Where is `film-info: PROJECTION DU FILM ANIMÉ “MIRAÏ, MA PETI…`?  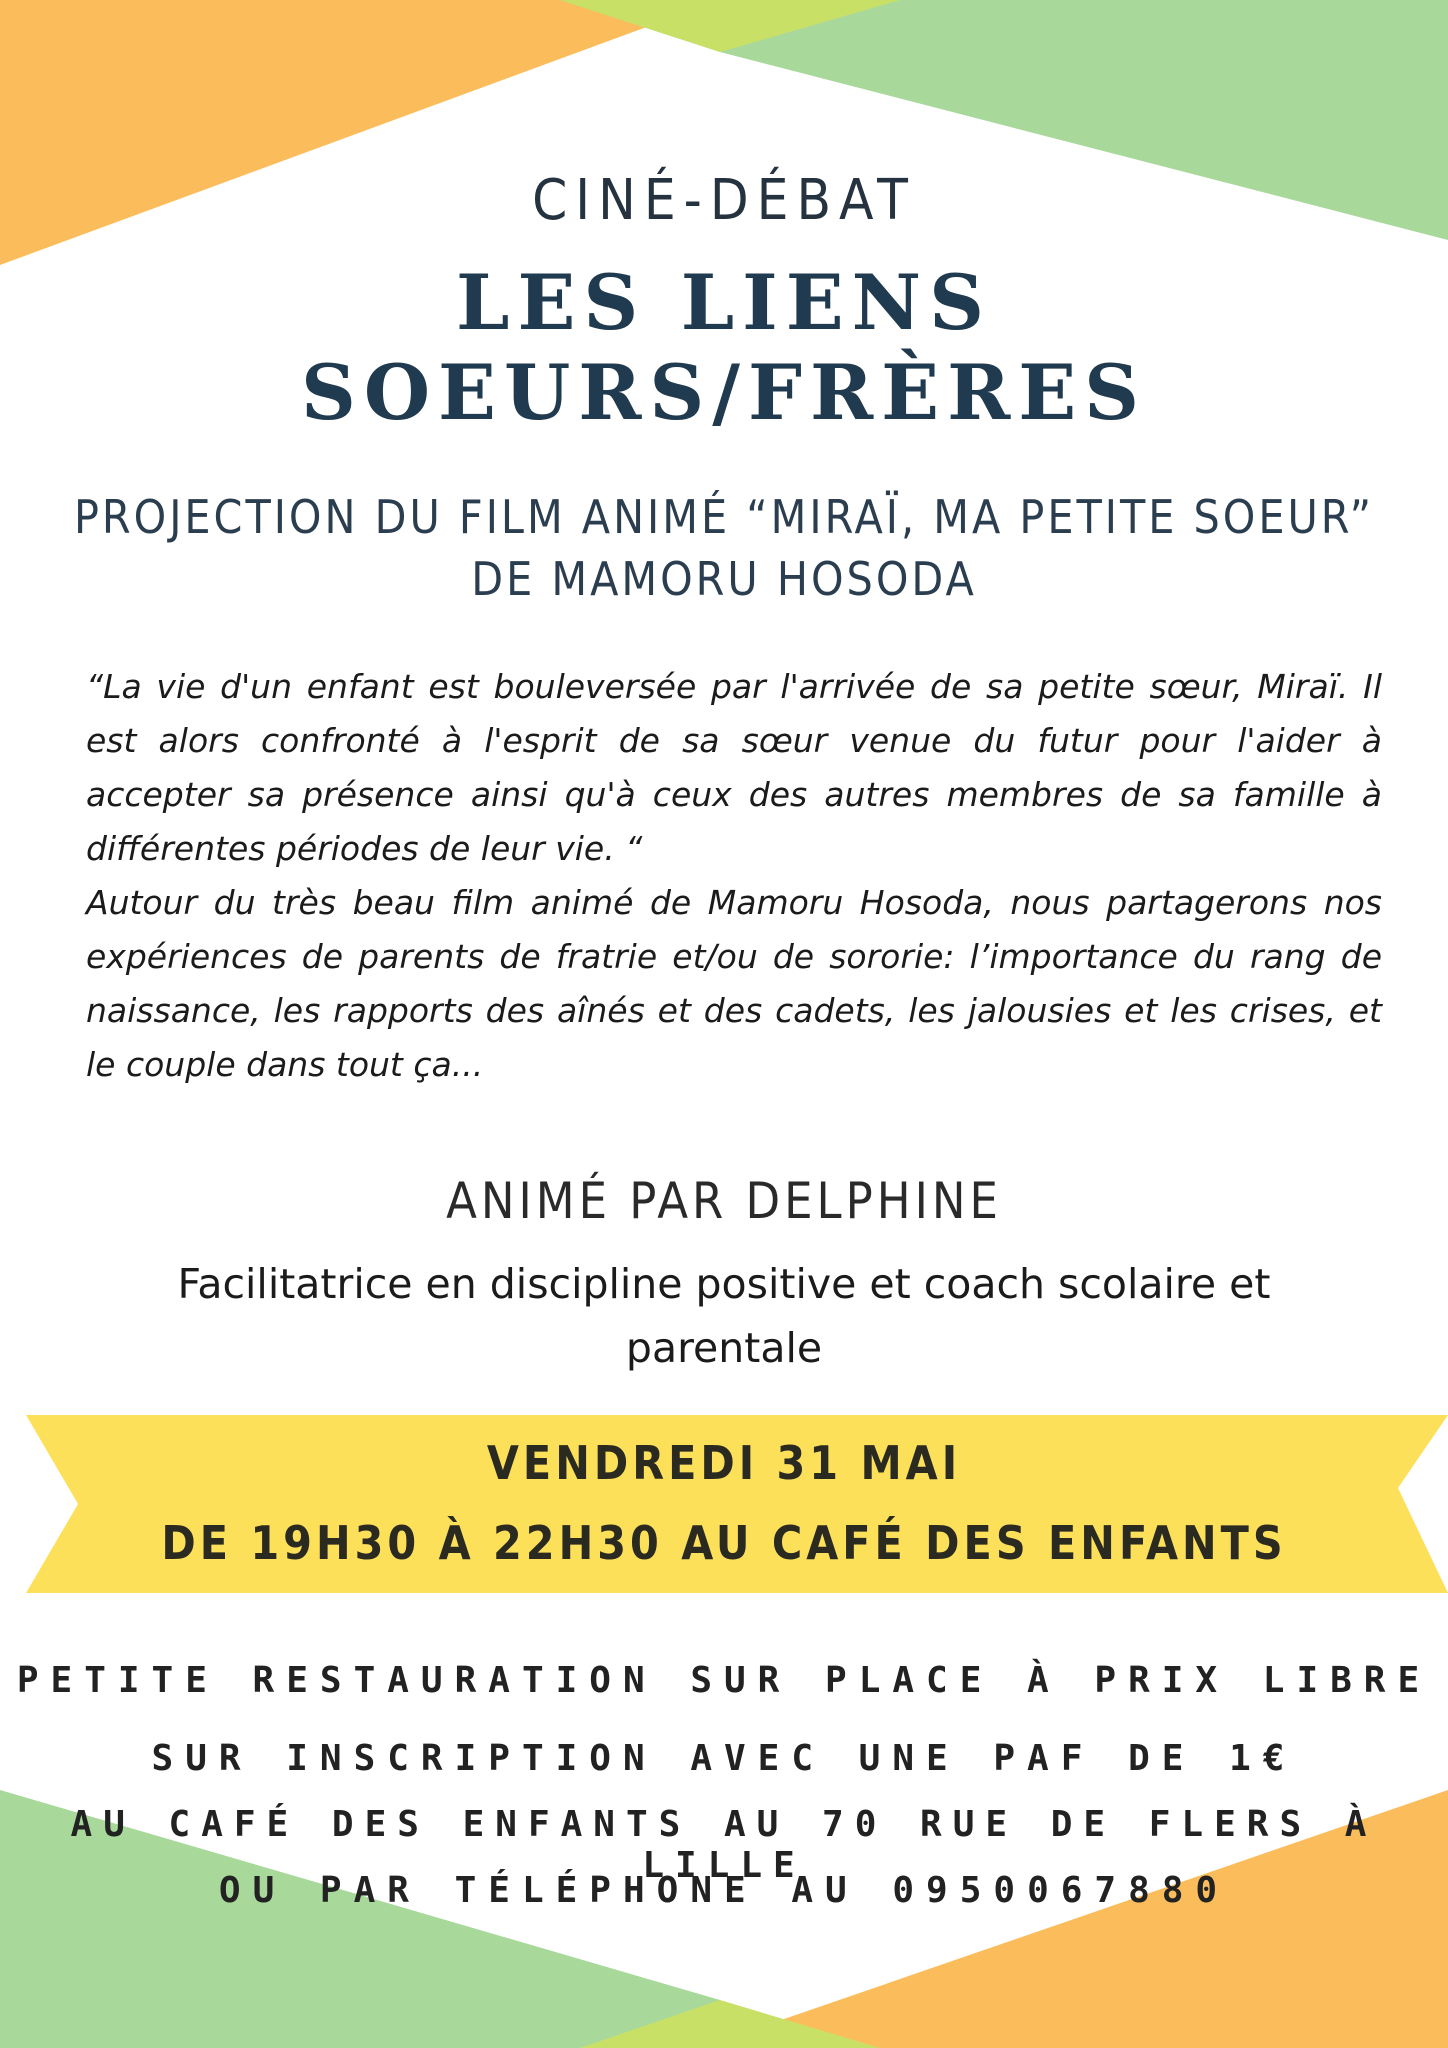
film-info: PROJECTION DU FILM ANIMÉ “MIRAÏ, MA PETI… is located at coordinates (724, 548).